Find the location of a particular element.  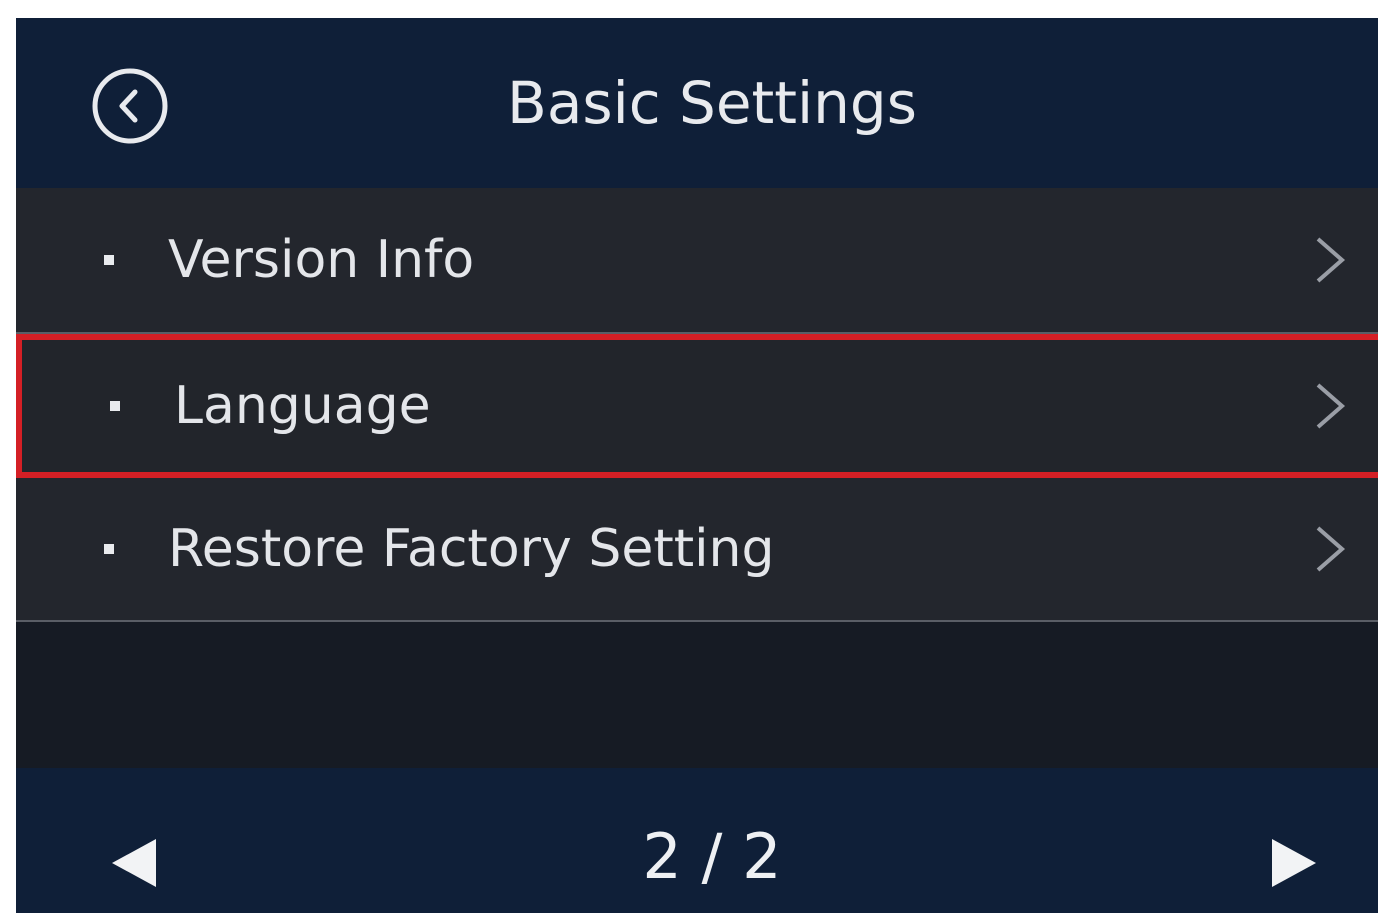

triangle-right-icon is located at coordinates (1294, 863).